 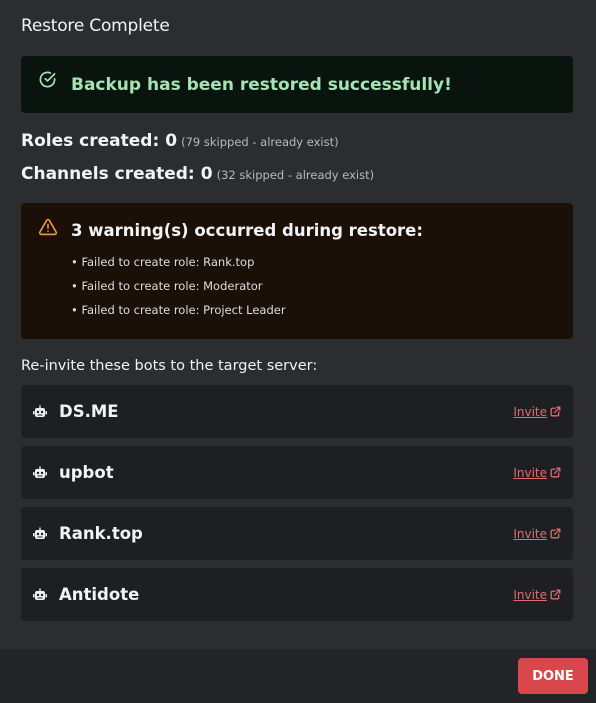 I want to click on warning-triangle-icon, so click(x=48, y=227).